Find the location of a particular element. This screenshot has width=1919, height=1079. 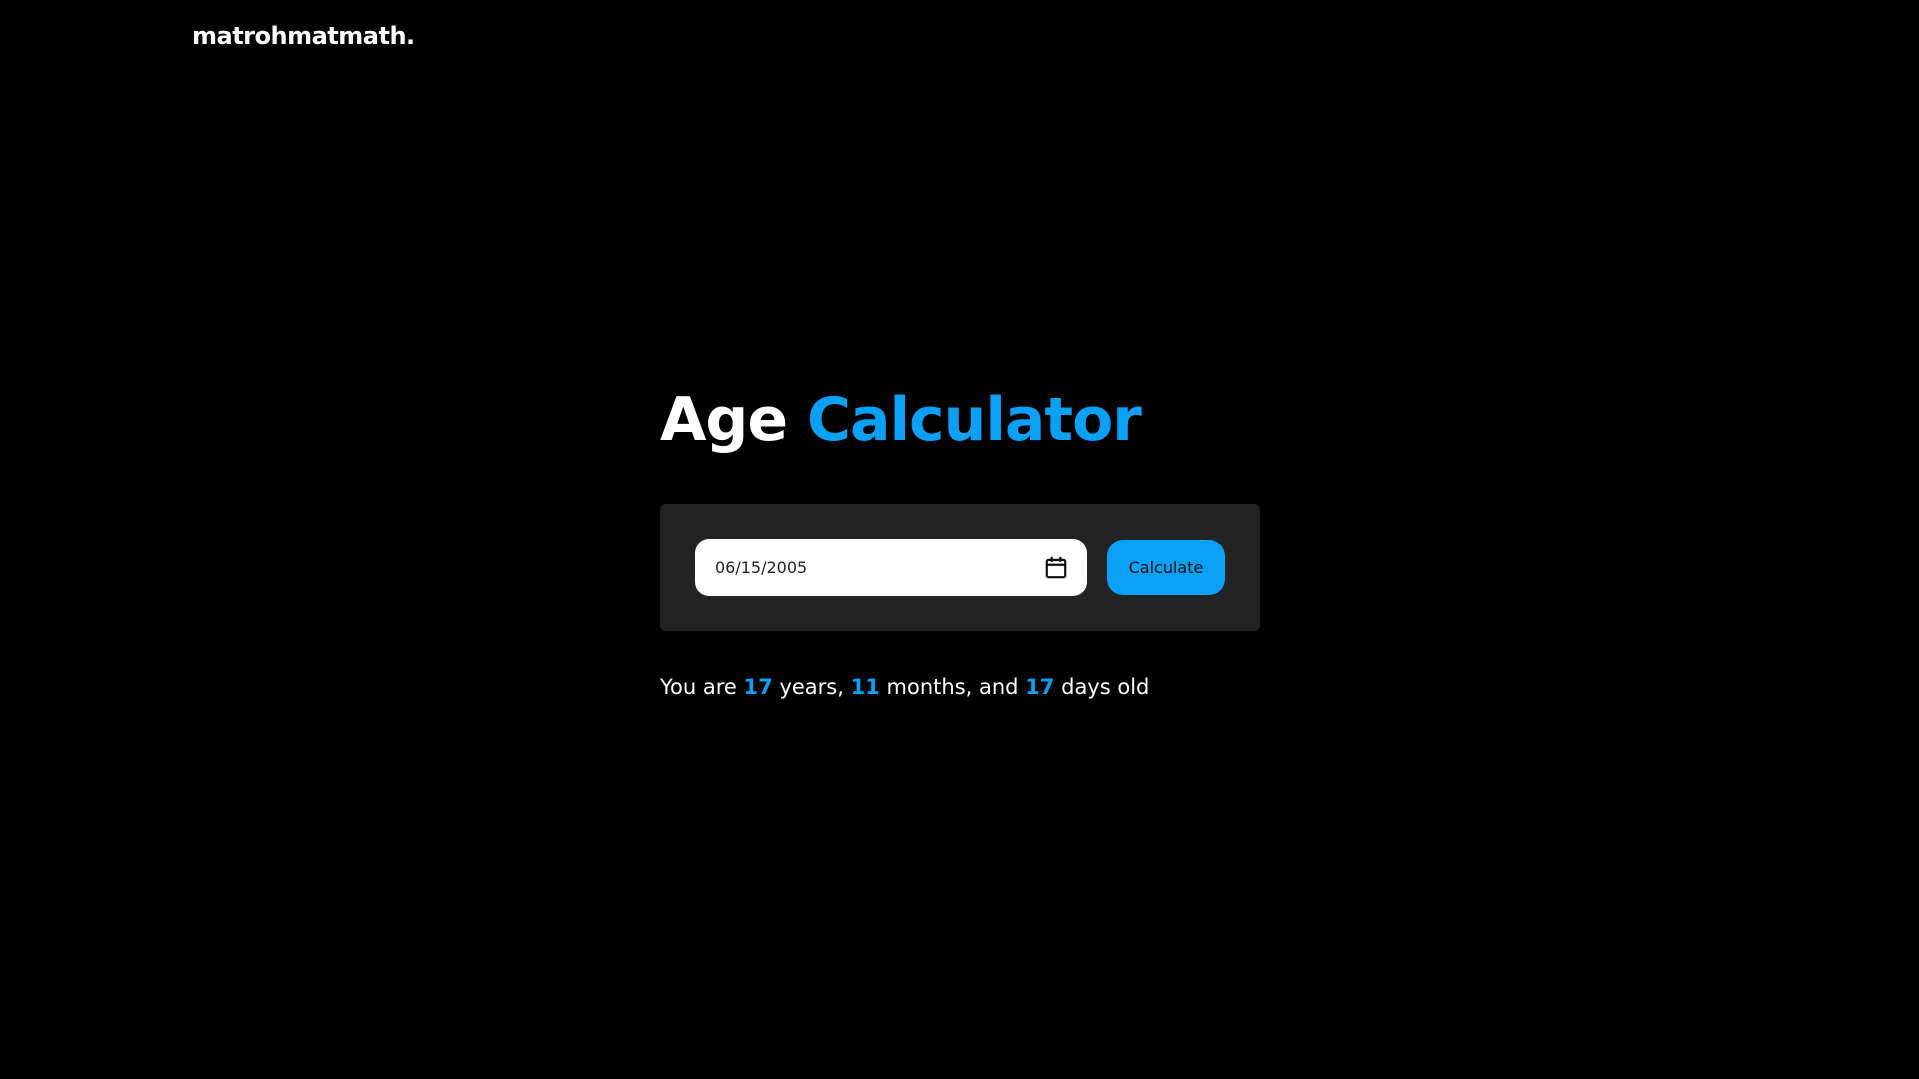

title-word-calculator: Calculator is located at coordinates (974, 420).